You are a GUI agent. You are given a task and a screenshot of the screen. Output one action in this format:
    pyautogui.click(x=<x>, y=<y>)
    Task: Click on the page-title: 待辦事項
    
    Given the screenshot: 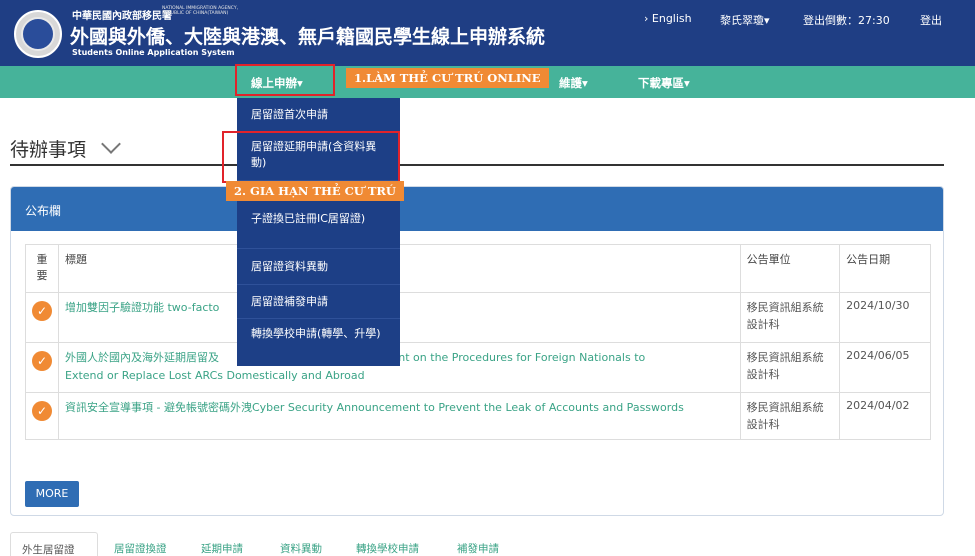 What is the action you would take?
    pyautogui.click(x=48, y=150)
    